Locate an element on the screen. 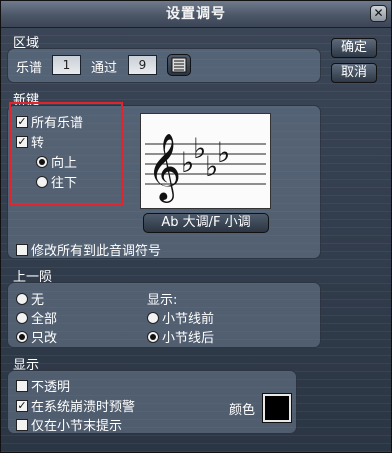 The height and width of the screenshot is (453, 392). prev-all-radio: 全部 is located at coordinates (36, 317).